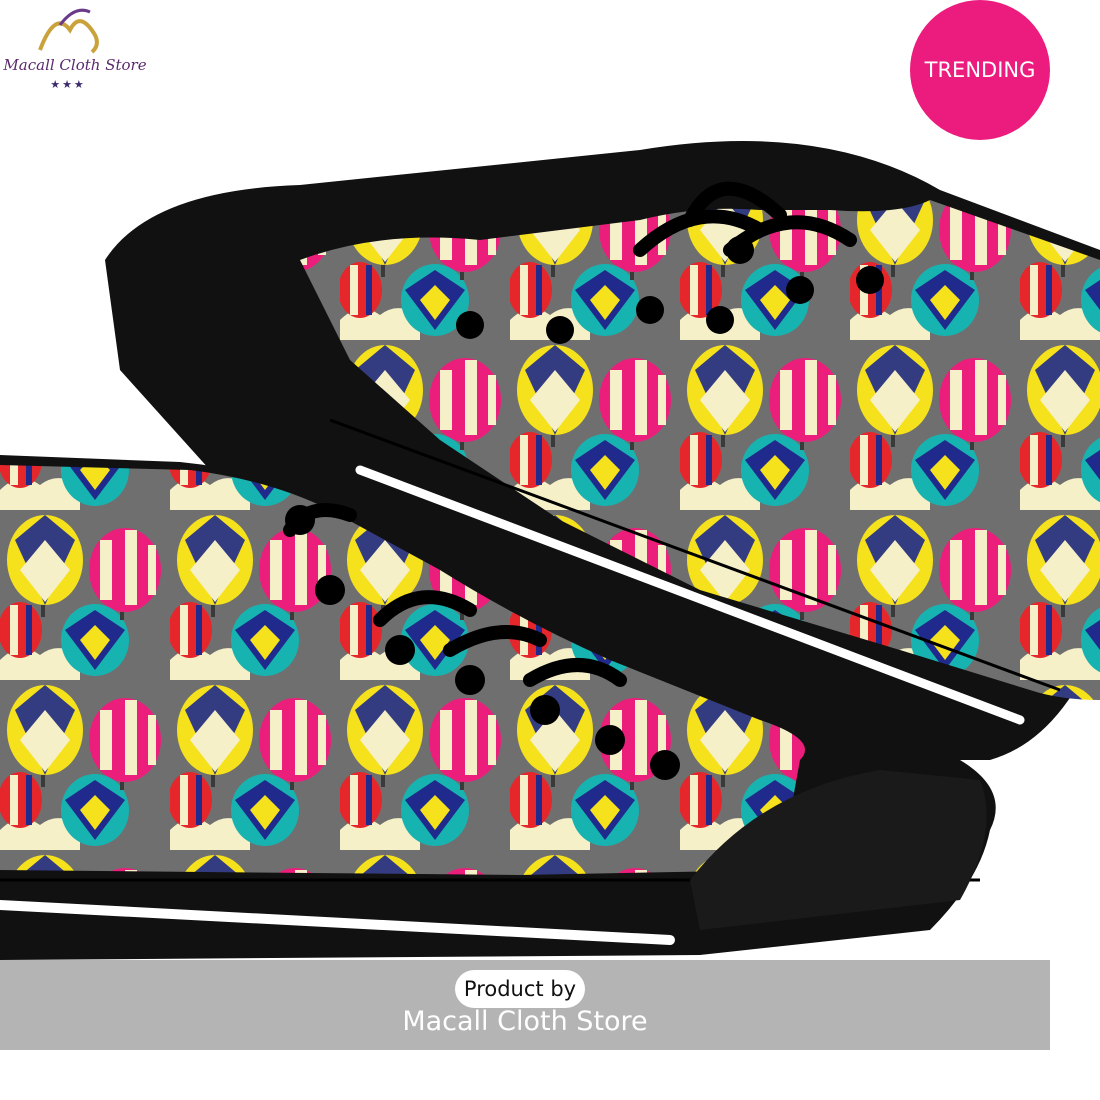 The height and width of the screenshot is (1100, 1100). I want to click on trending-badge-label: TRENDING, so click(980, 70).